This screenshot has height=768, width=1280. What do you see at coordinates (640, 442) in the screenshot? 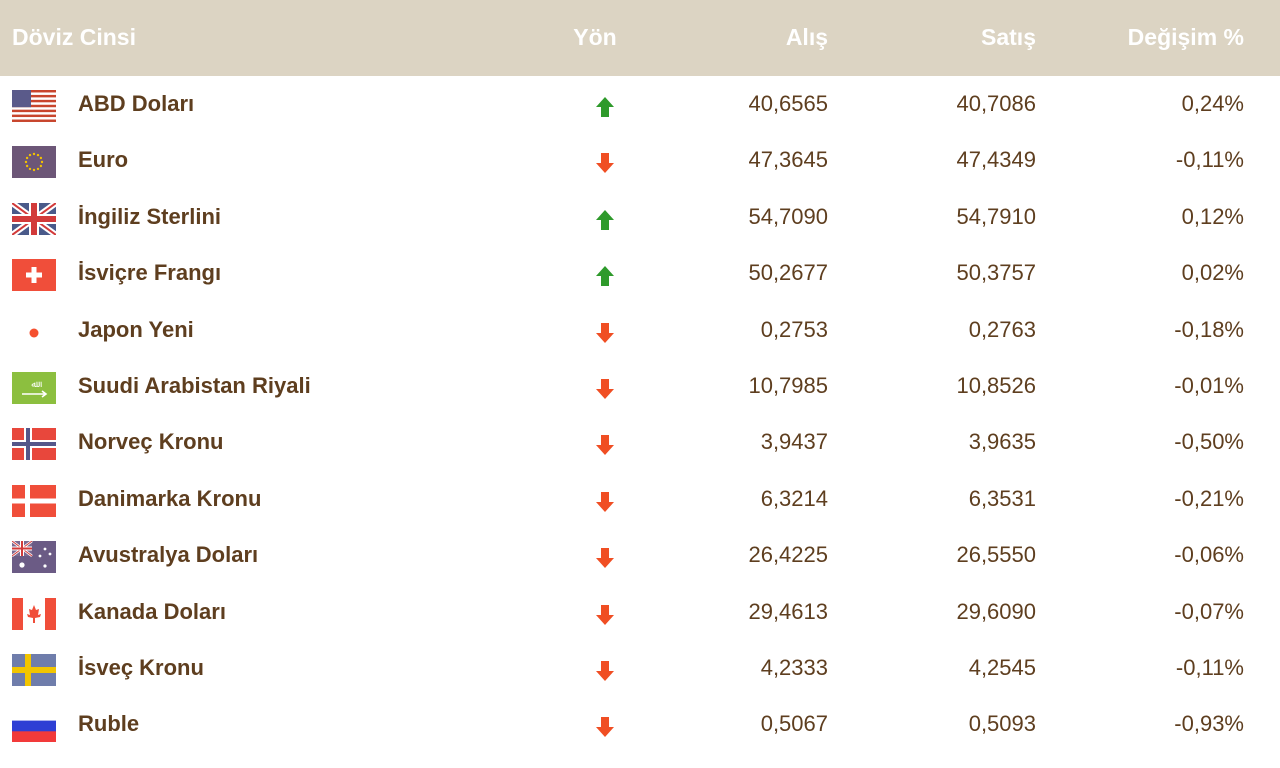
I see `table-row: Norveç Kronu 3,9437 3,9635 -0,50%` at bounding box center [640, 442].